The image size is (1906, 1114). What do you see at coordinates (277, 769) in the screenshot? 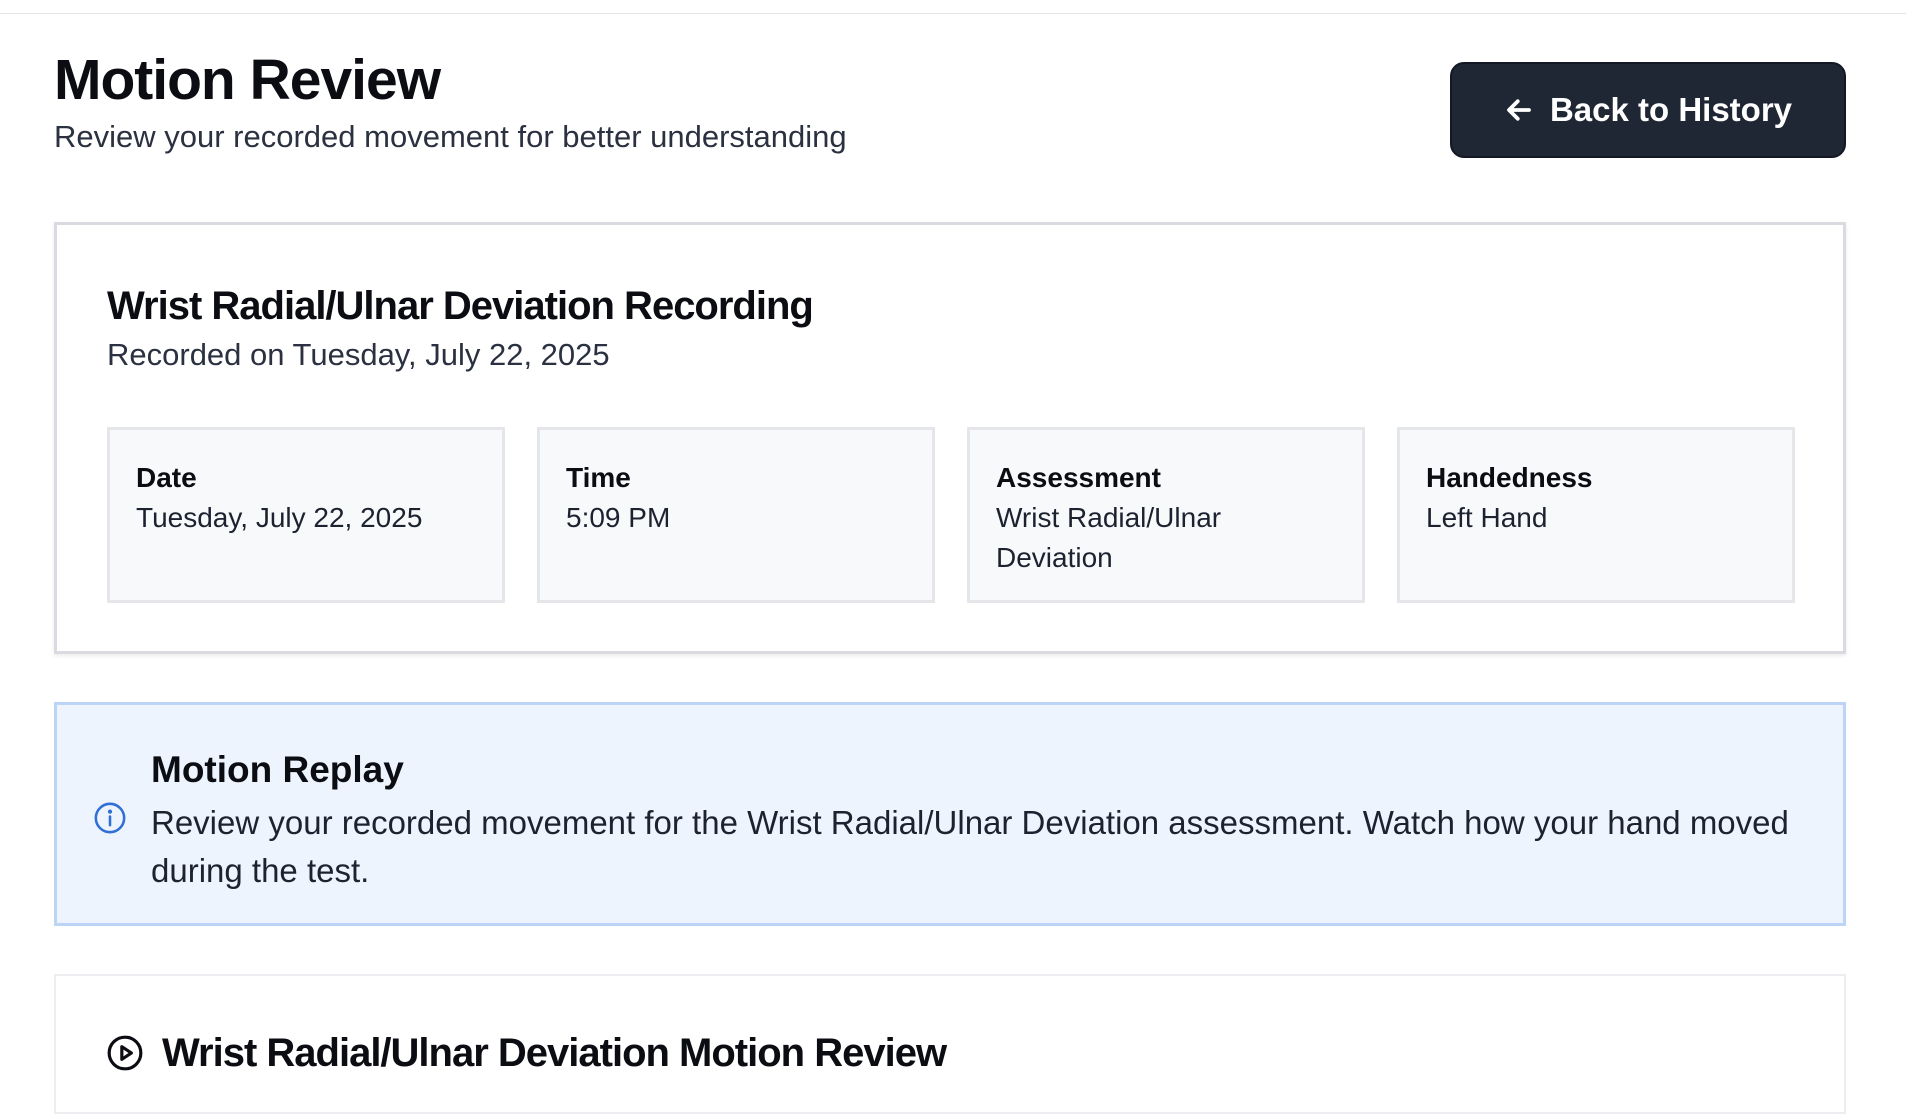
I see `notice-title: Motion Replay` at bounding box center [277, 769].